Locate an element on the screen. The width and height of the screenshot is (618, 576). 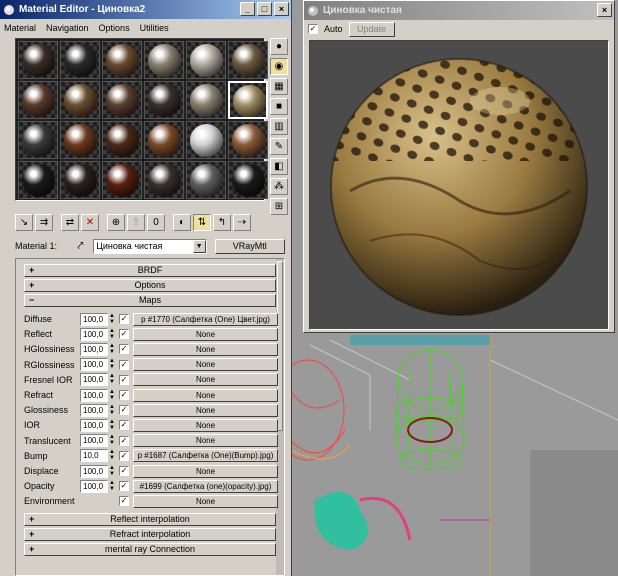
backlight-icon: ◉ is located at coordinates (279, 66).